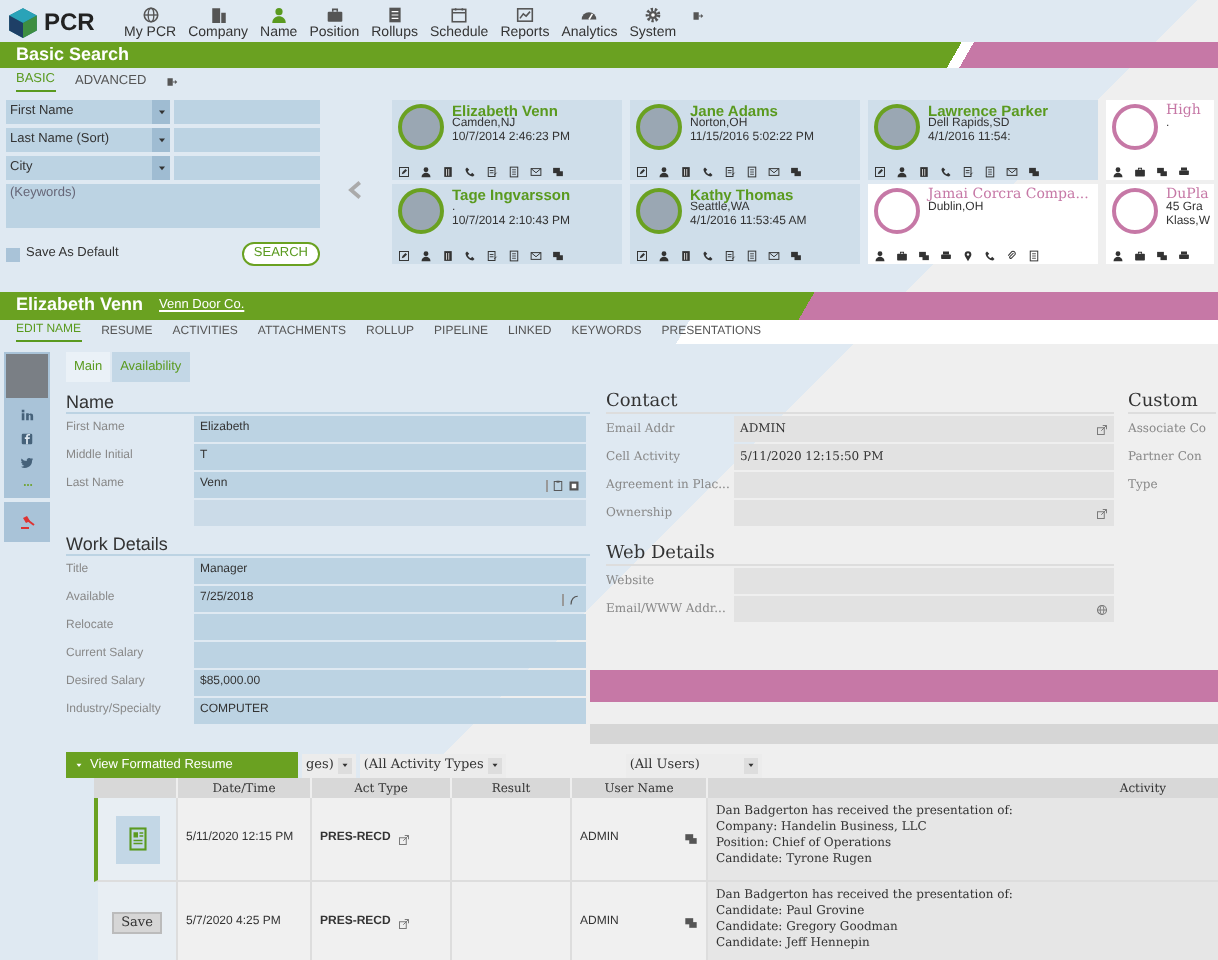 The width and height of the screenshot is (1218, 960). I want to click on stack-icon, so click(394, 15).